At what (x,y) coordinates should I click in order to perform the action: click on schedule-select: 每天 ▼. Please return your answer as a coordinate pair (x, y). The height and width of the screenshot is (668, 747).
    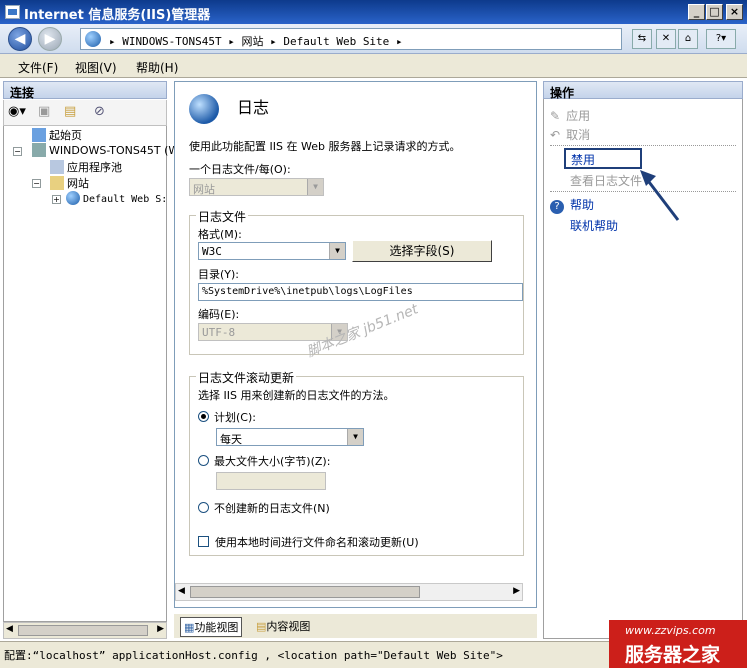
    Looking at the image, I should click on (290, 437).